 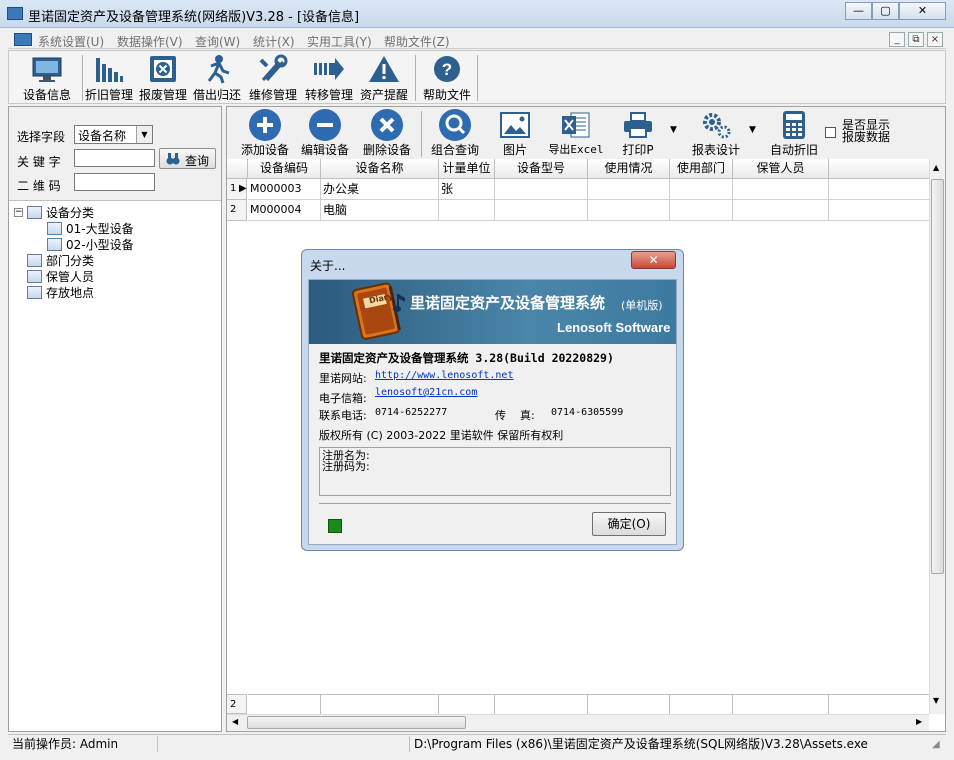 I want to click on dialog-close-button: ✕, so click(x=653, y=260).